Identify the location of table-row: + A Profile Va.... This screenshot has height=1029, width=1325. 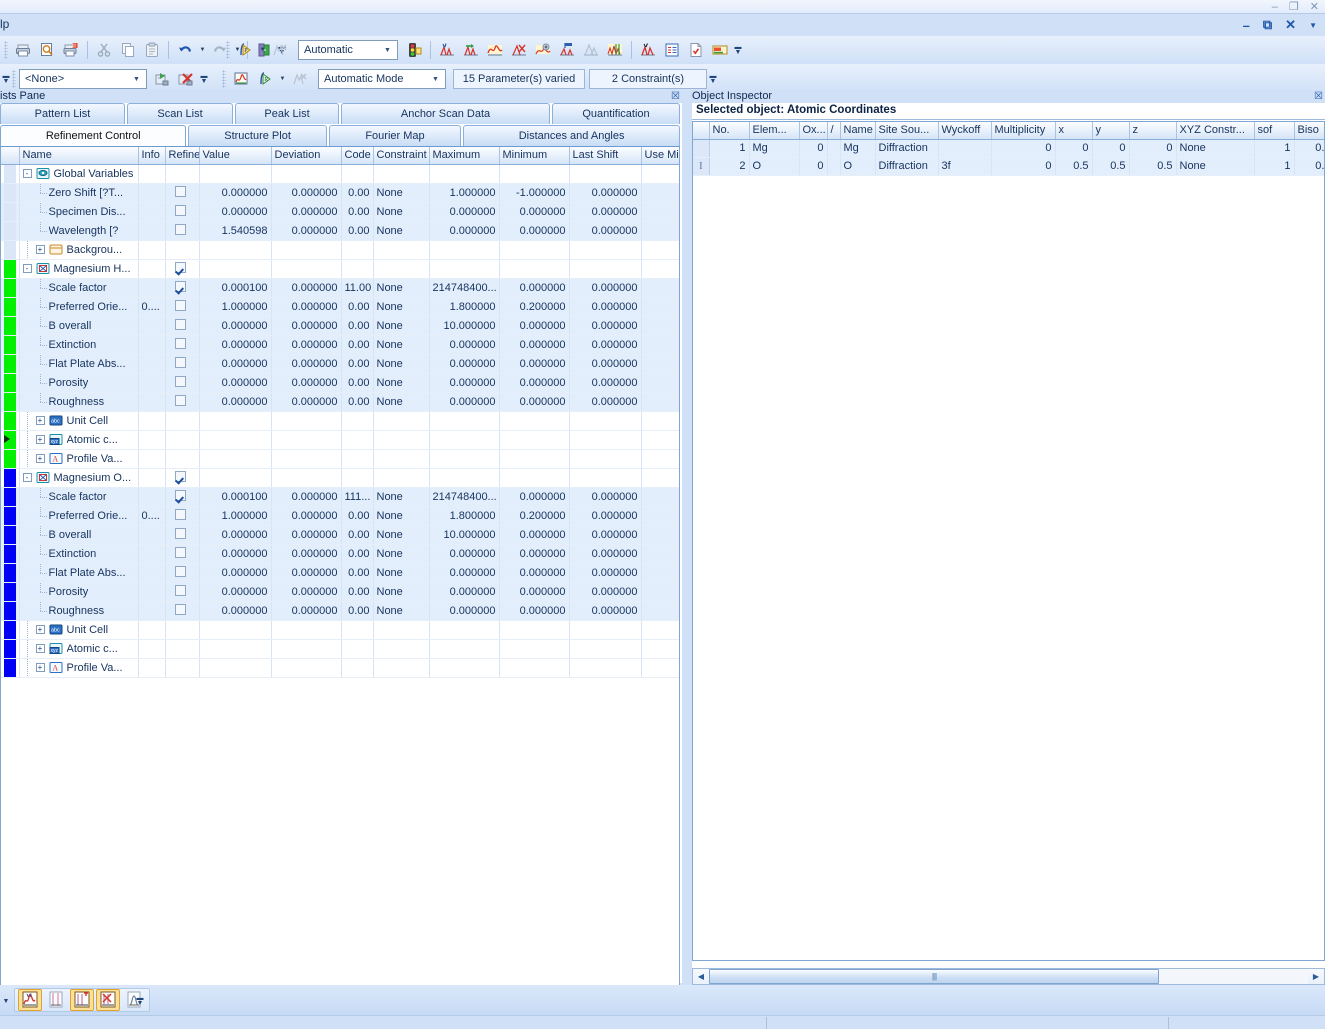
(340, 459).